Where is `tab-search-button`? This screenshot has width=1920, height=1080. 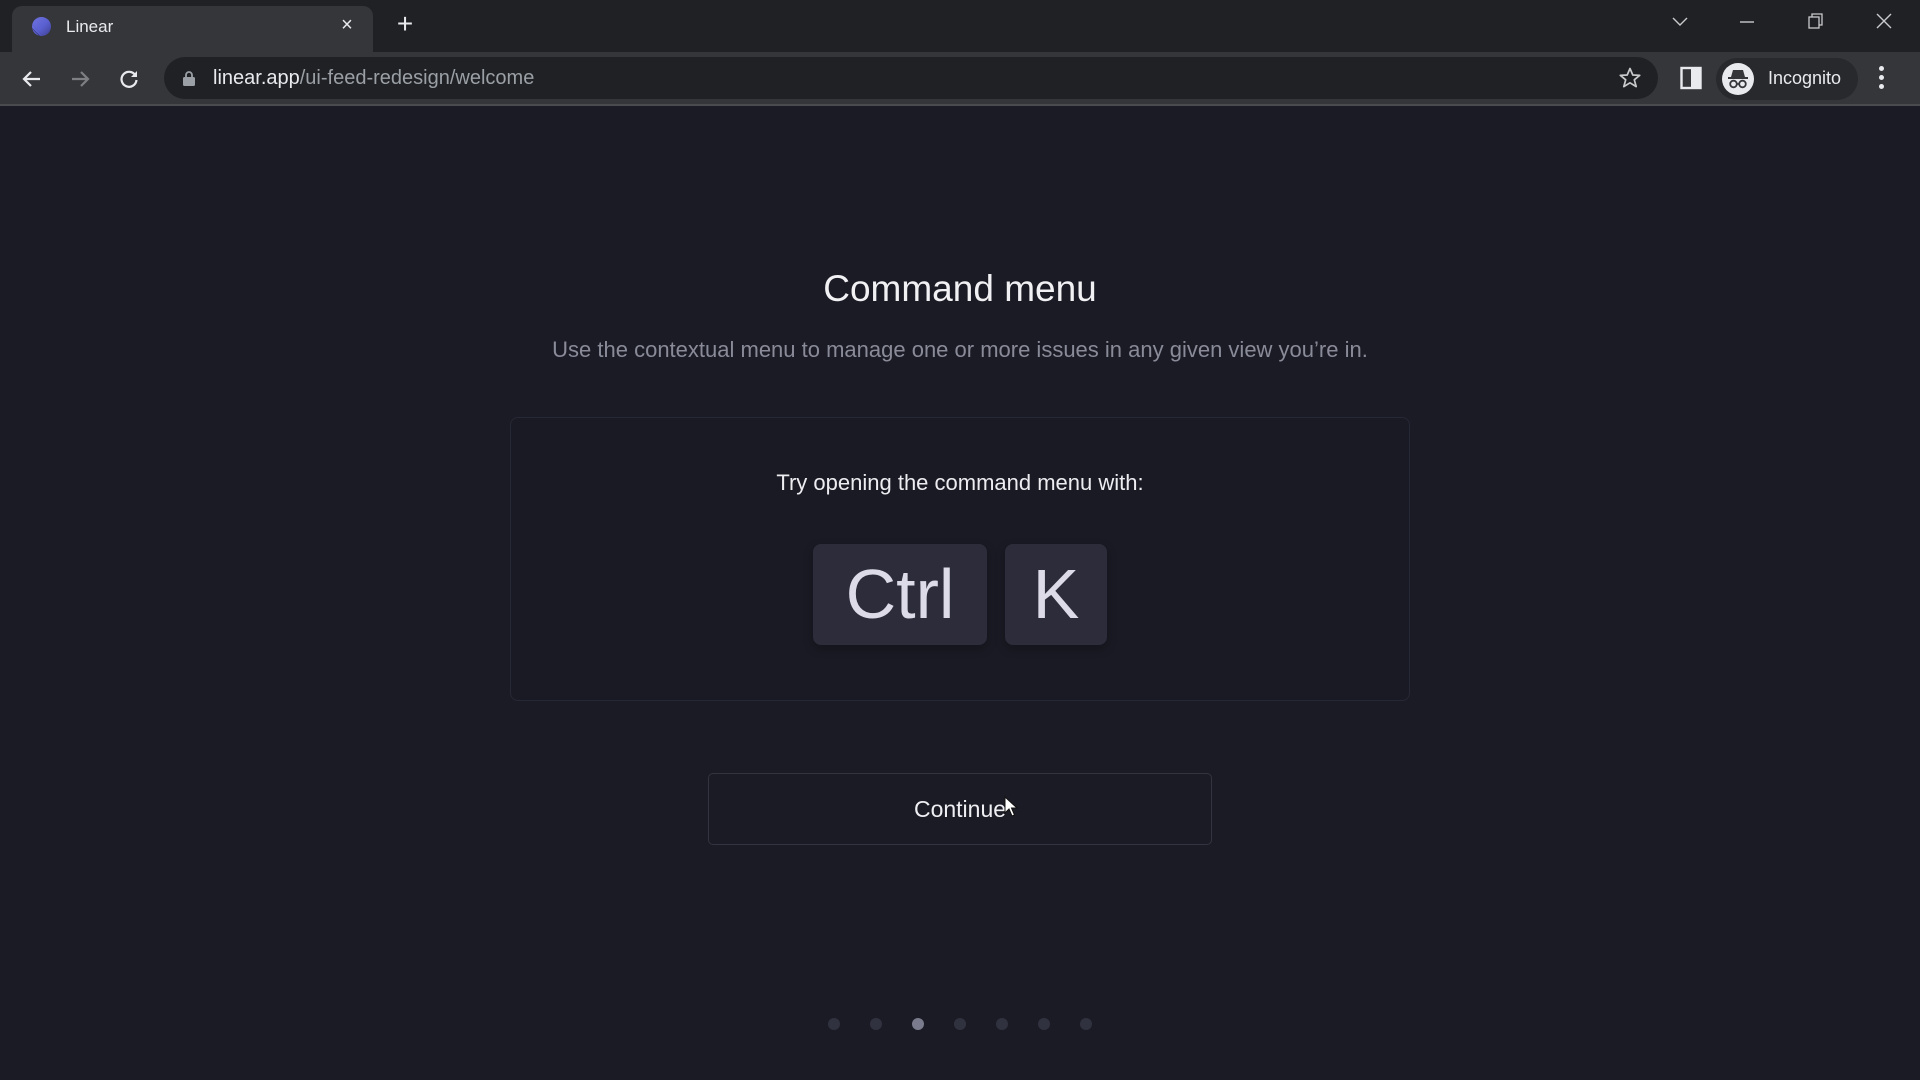 tab-search-button is located at coordinates (1680, 22).